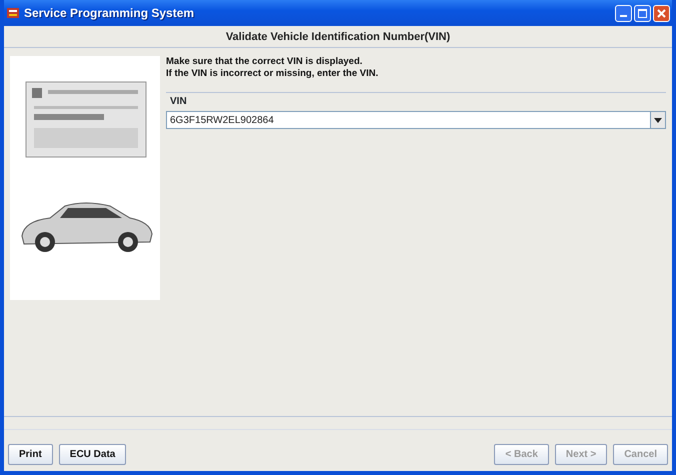 The height and width of the screenshot is (475, 676). What do you see at coordinates (30, 454) in the screenshot?
I see `action-button: Print` at bounding box center [30, 454].